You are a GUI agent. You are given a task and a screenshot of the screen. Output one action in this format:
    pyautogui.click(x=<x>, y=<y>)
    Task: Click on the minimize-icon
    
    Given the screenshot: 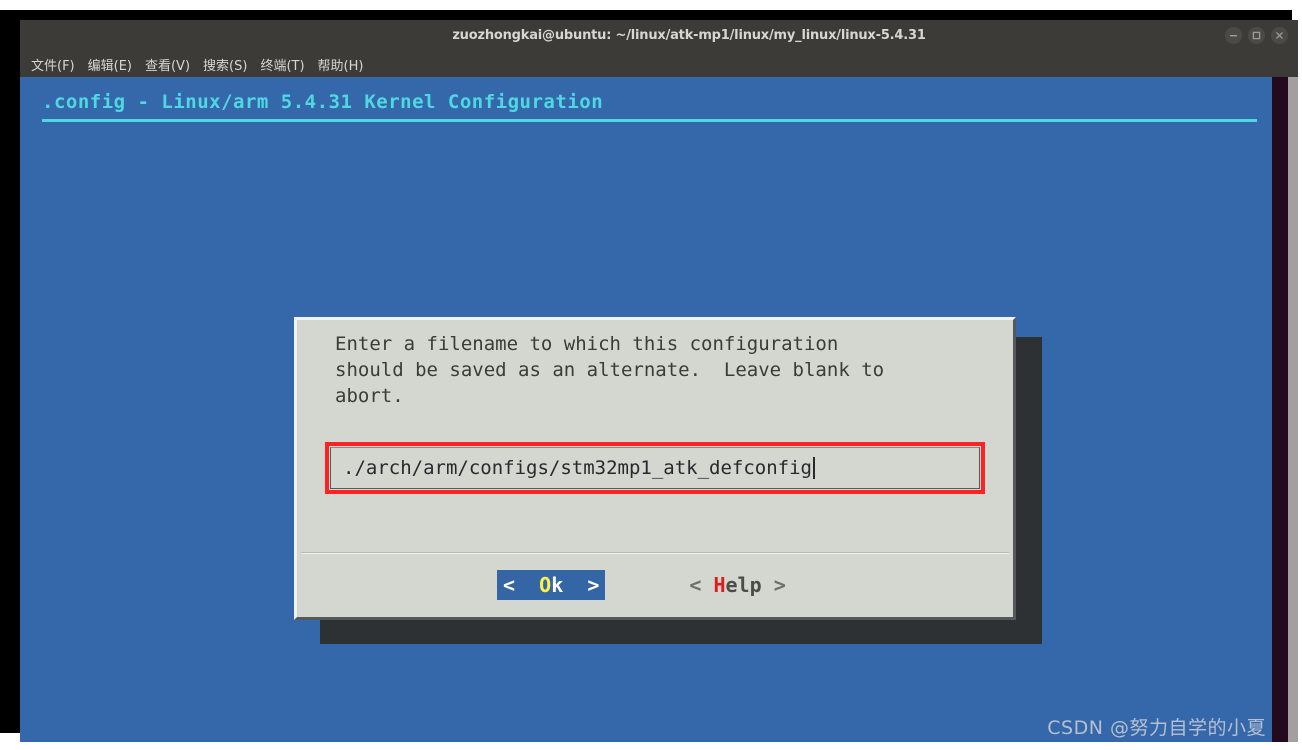 What is the action you would take?
    pyautogui.click(x=1233, y=36)
    